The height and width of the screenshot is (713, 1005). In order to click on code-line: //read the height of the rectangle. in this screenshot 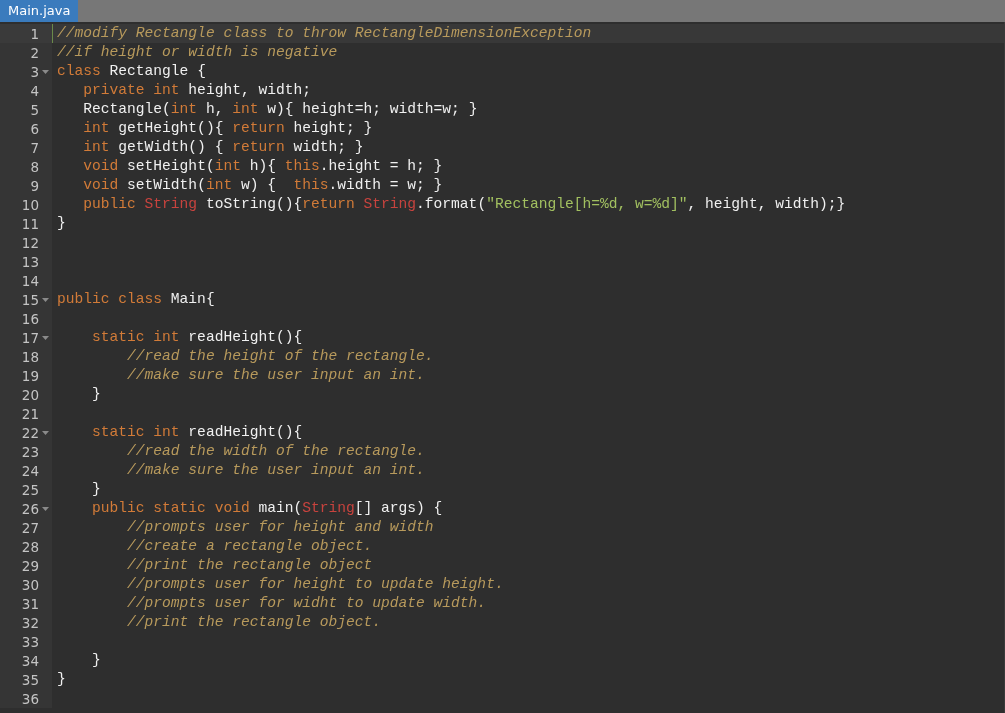, I will do `click(280, 356)`.